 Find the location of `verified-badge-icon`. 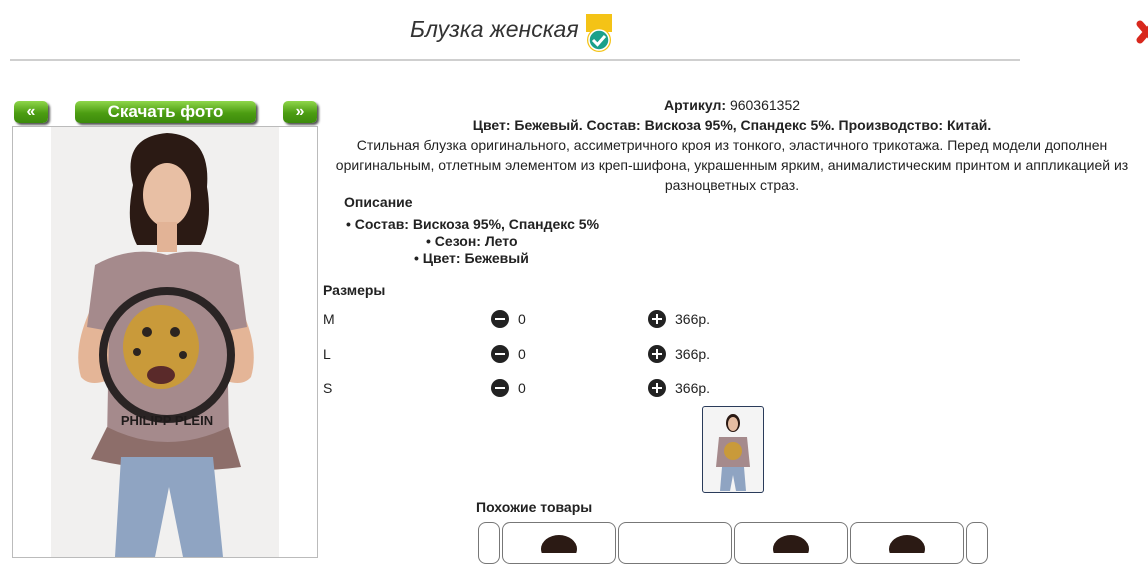

verified-badge-icon is located at coordinates (599, 33).